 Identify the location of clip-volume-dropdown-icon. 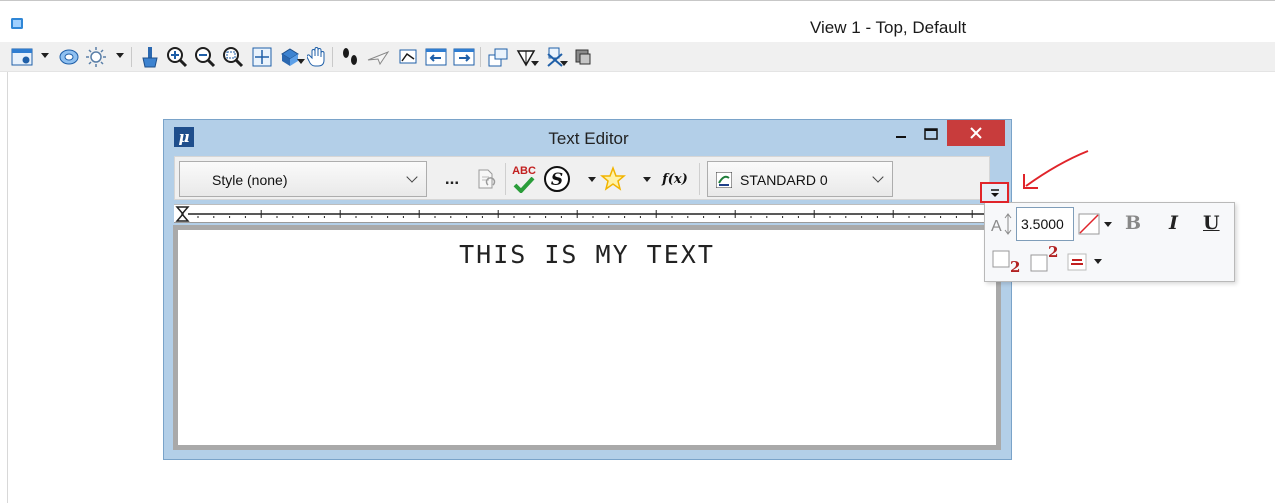
(535, 63).